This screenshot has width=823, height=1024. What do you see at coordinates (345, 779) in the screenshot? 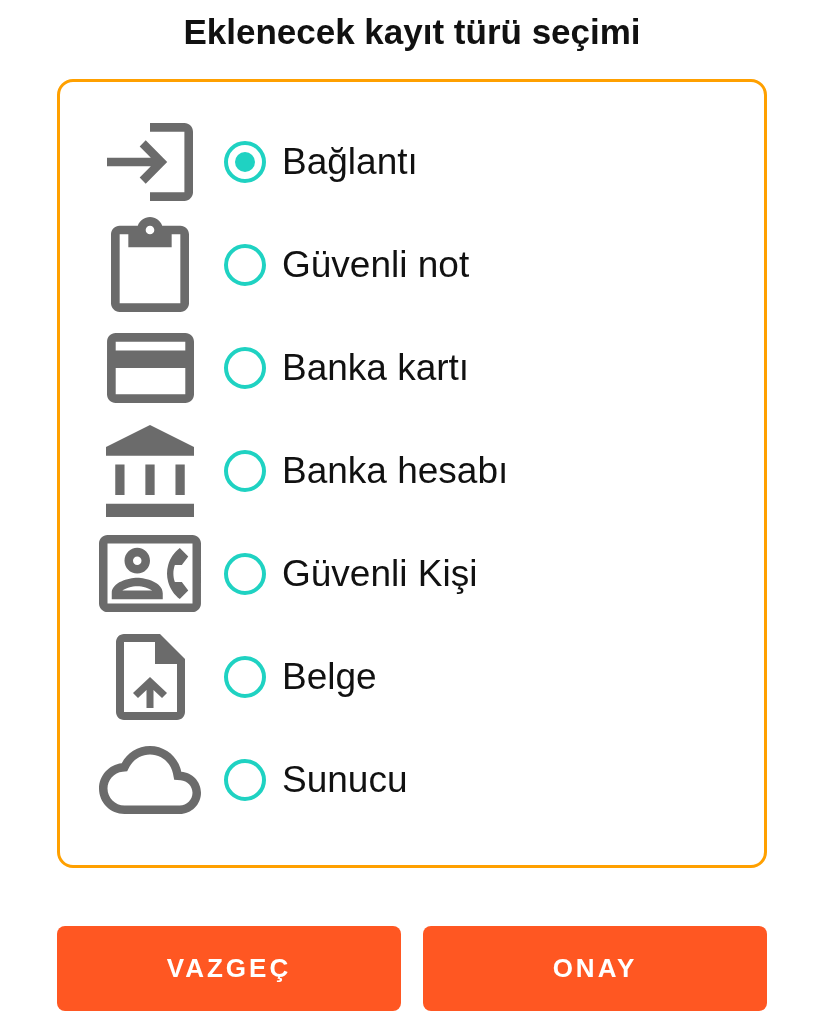
I see `option-label: Sunucu` at bounding box center [345, 779].